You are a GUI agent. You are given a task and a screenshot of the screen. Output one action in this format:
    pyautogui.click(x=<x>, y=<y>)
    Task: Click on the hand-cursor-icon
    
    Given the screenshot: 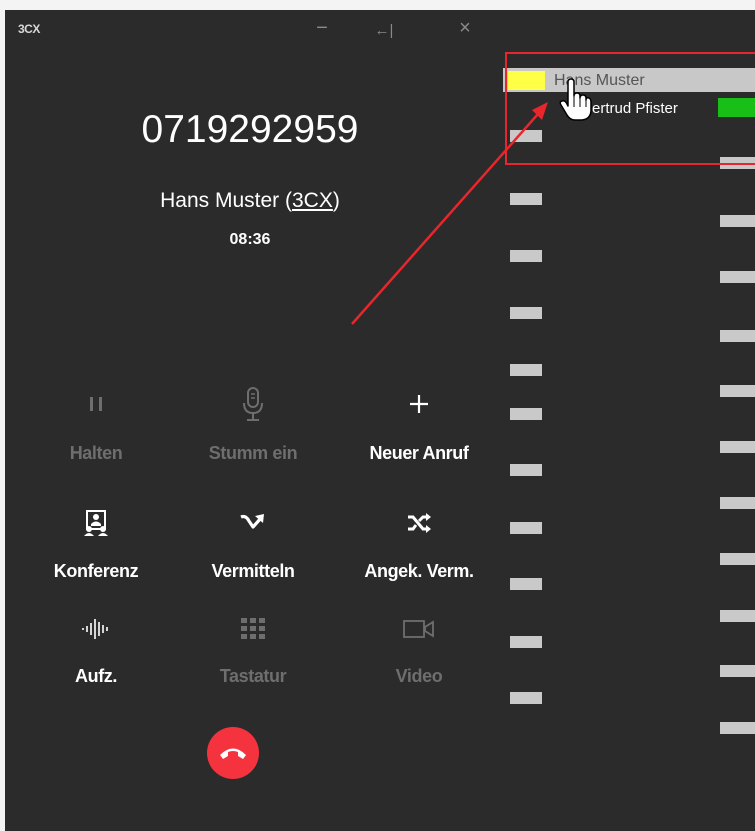 What is the action you would take?
    pyautogui.click(x=575, y=99)
    